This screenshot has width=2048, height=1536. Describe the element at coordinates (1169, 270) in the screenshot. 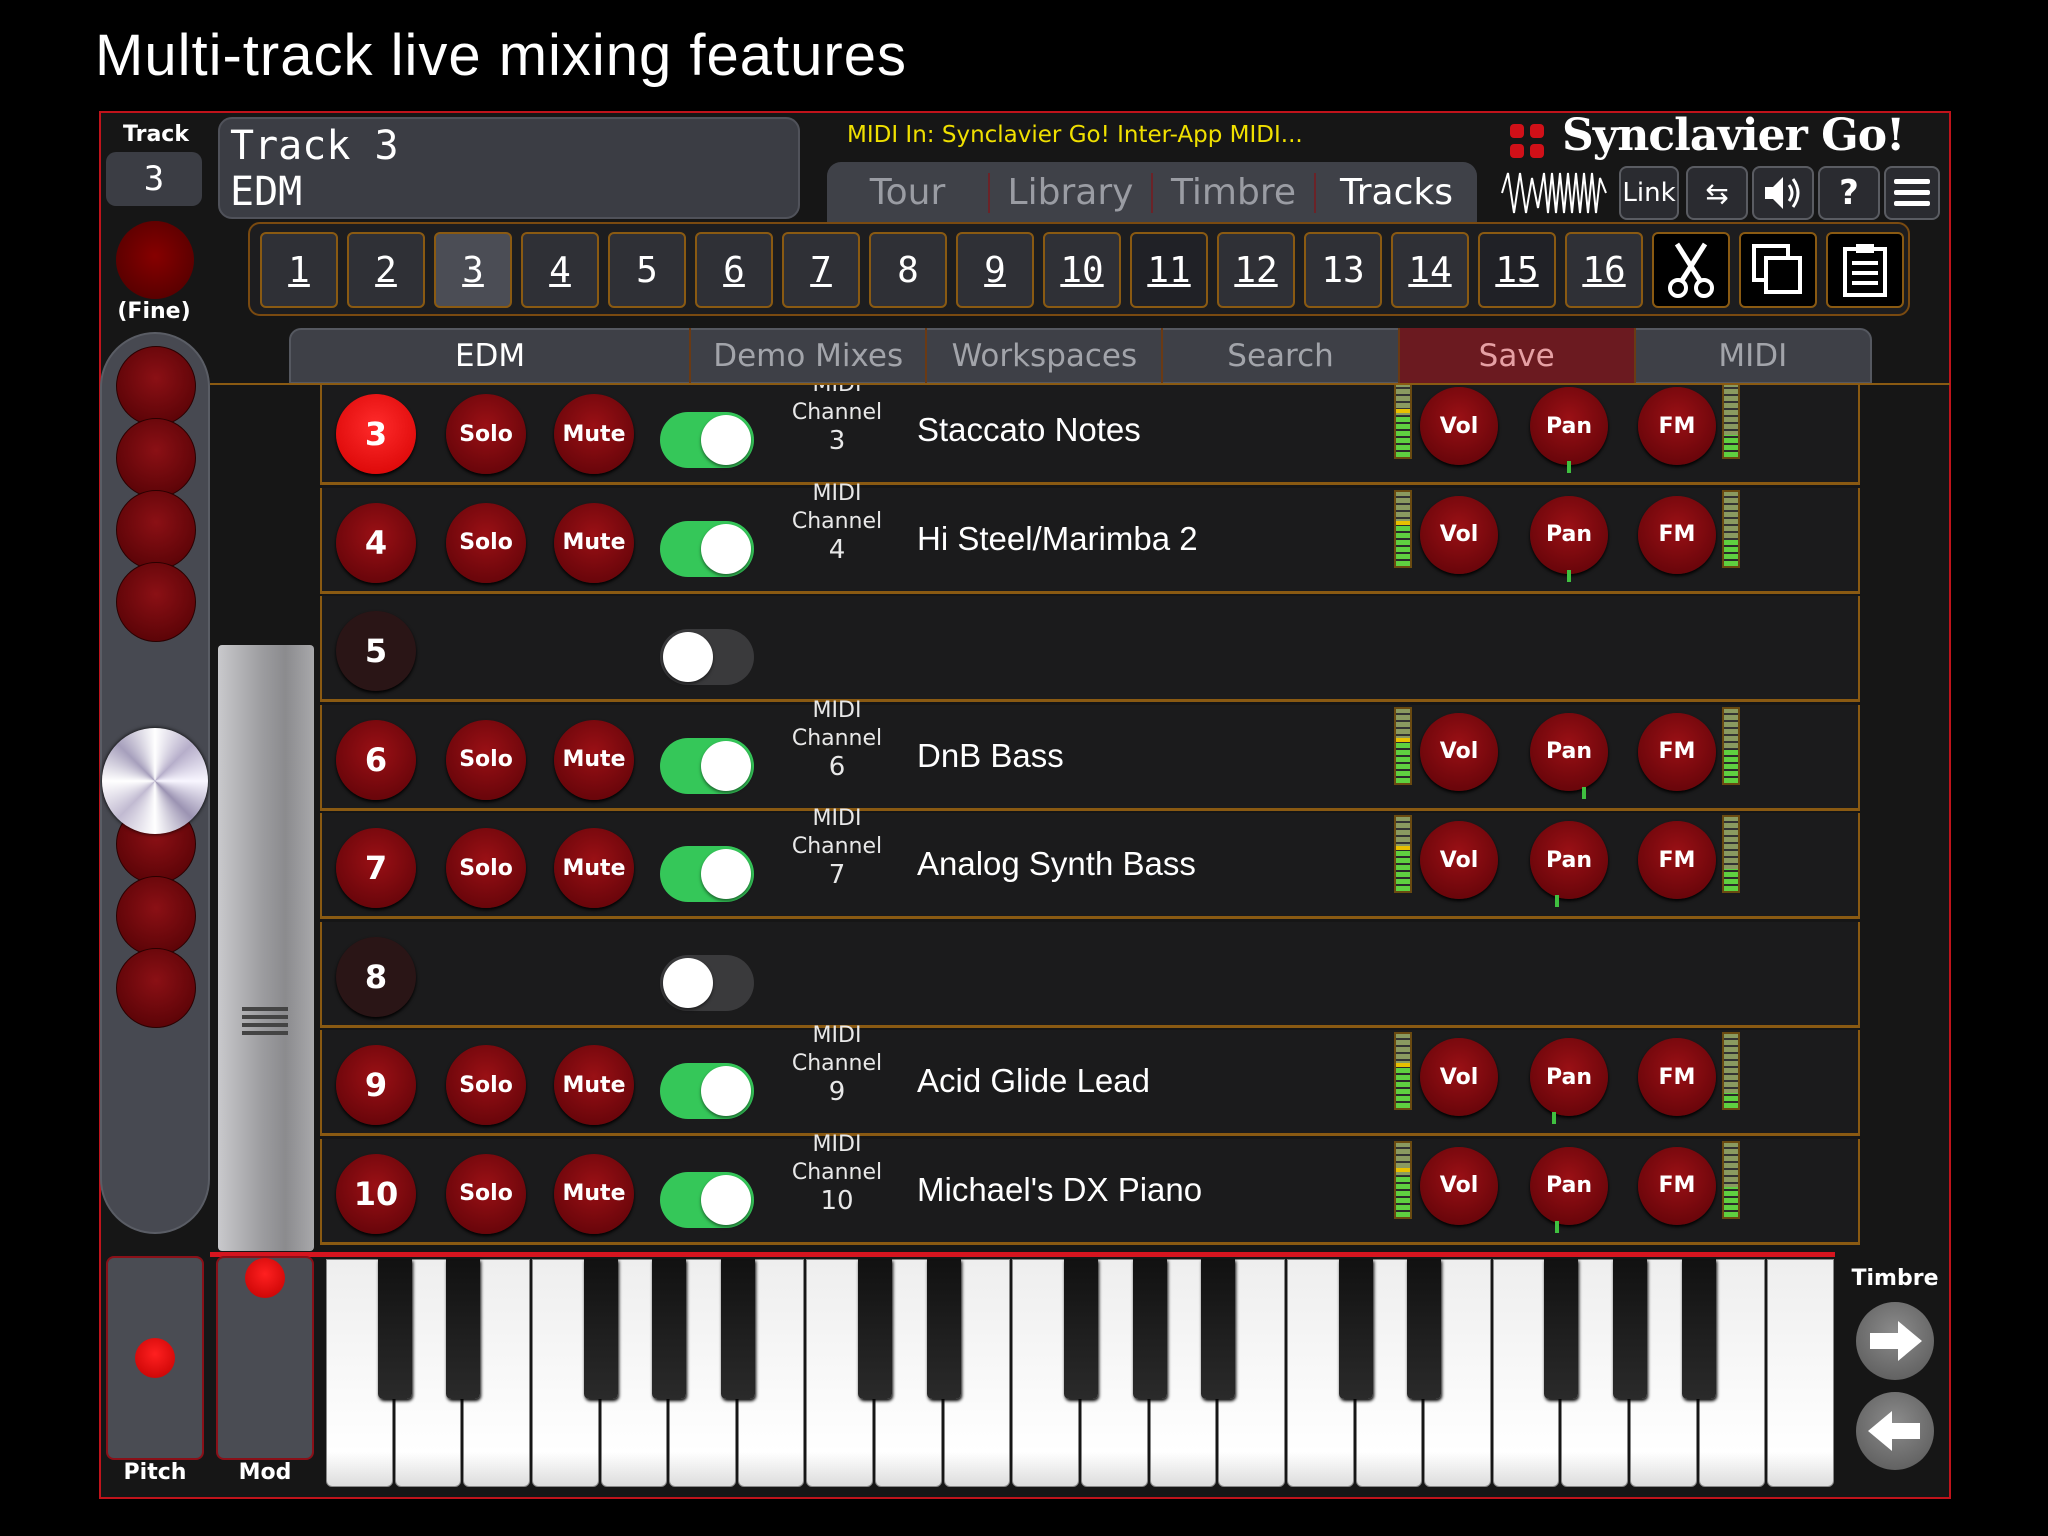

I see `track-button-11: 11` at that location.